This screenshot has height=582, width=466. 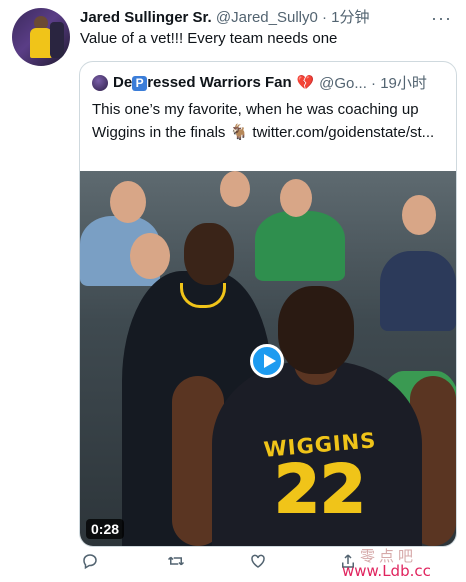 I want to click on retweet-icon, so click(x=176, y=564).